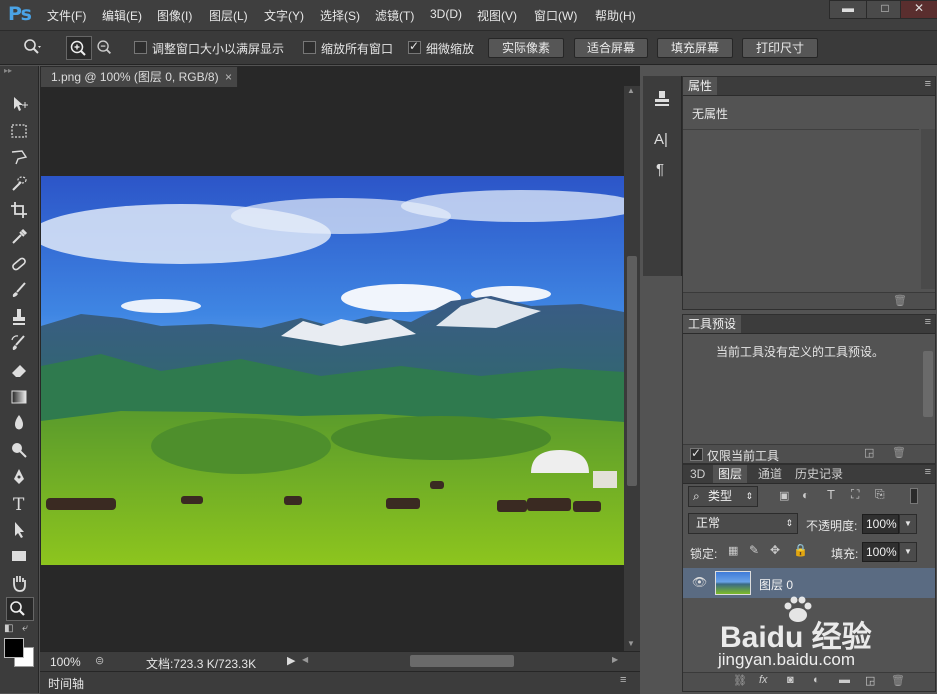 This screenshot has height=694, width=937. Describe the element at coordinates (885, 9) in the screenshot. I see `maximize-button: □` at that location.